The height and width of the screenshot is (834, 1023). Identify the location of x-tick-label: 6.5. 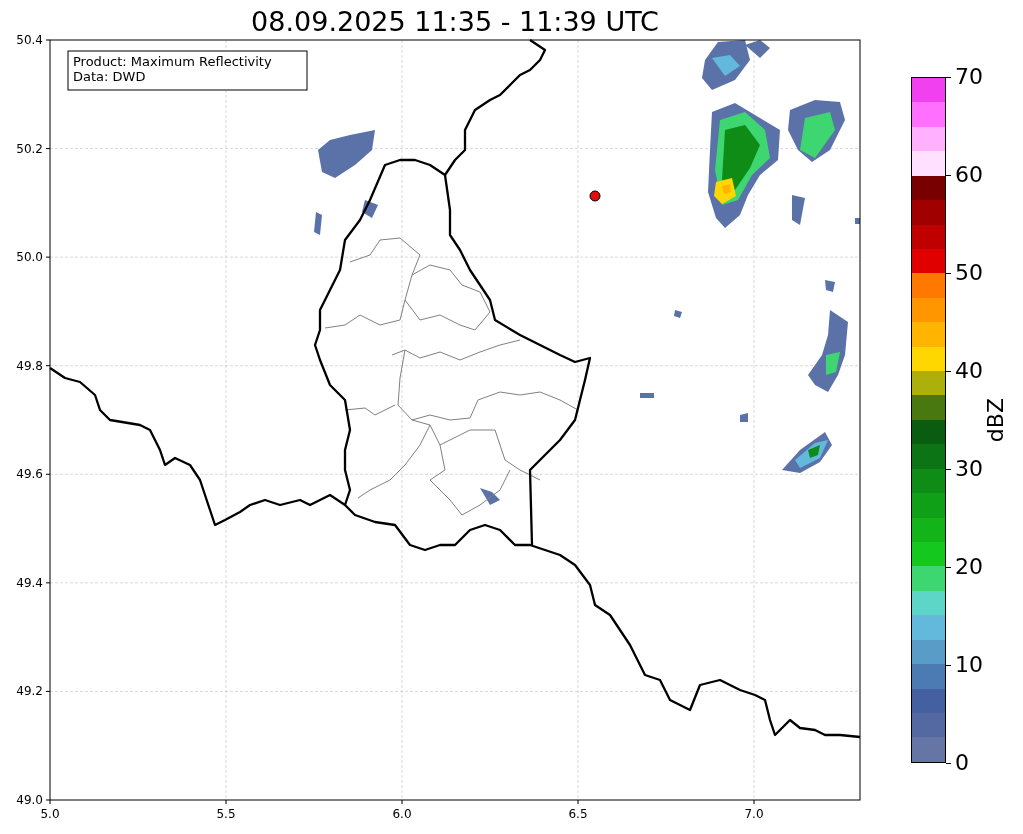
(578, 814).